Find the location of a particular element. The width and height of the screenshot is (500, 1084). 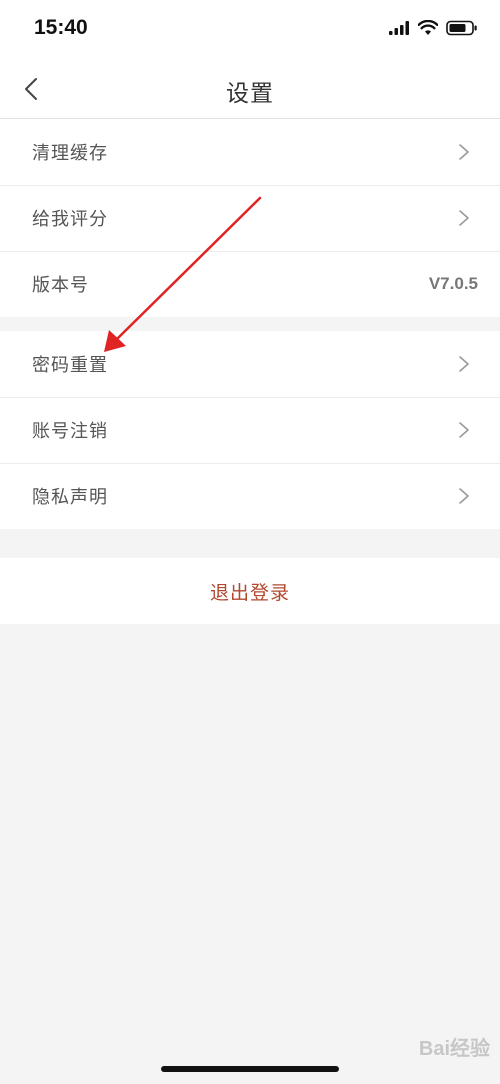

row-label: 密码重置 is located at coordinates (70, 365).